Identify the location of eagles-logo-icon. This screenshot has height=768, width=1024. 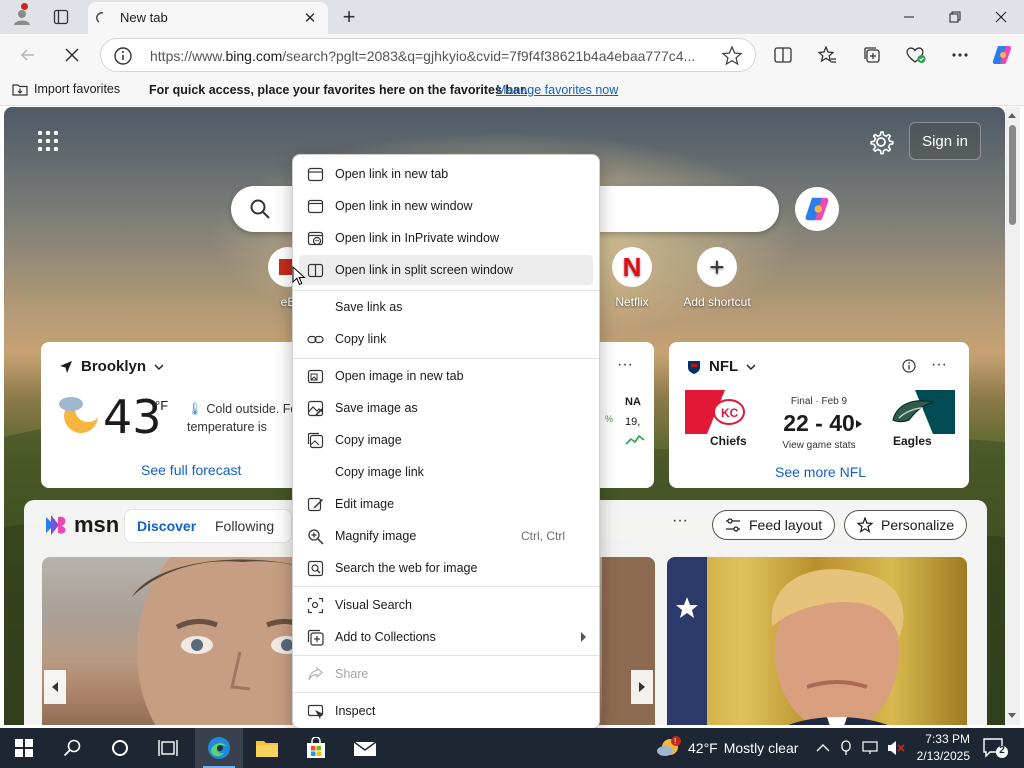
(923, 412).